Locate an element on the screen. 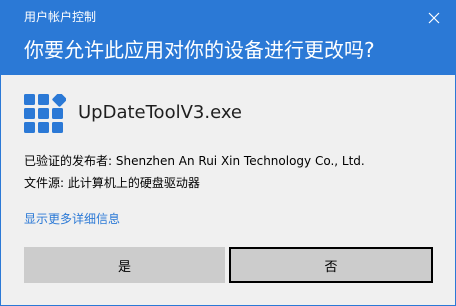 The height and width of the screenshot is (306, 456). app-grid-icon is located at coordinates (45, 113).